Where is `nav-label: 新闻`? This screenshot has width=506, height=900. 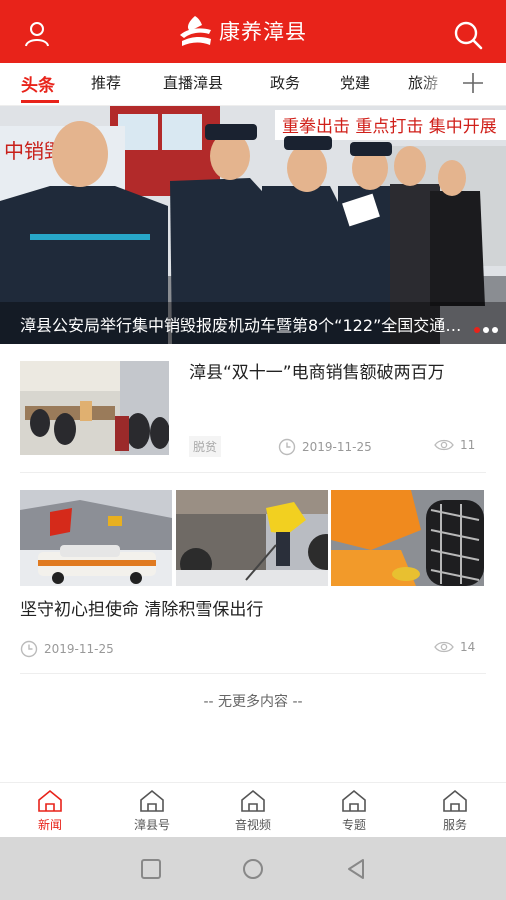 nav-label: 新闻 is located at coordinates (49, 825).